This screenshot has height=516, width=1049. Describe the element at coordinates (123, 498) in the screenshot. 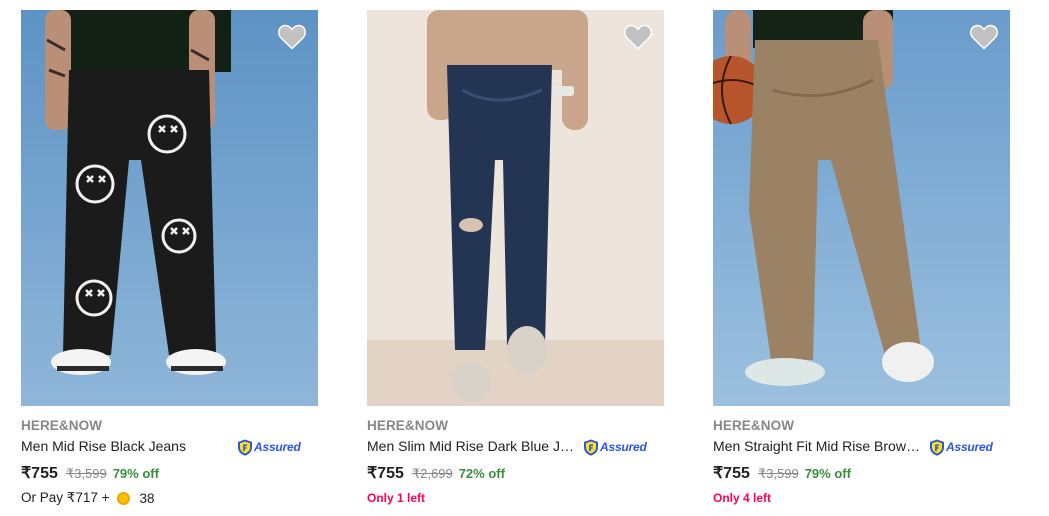

I see `supercoin-icon` at that location.